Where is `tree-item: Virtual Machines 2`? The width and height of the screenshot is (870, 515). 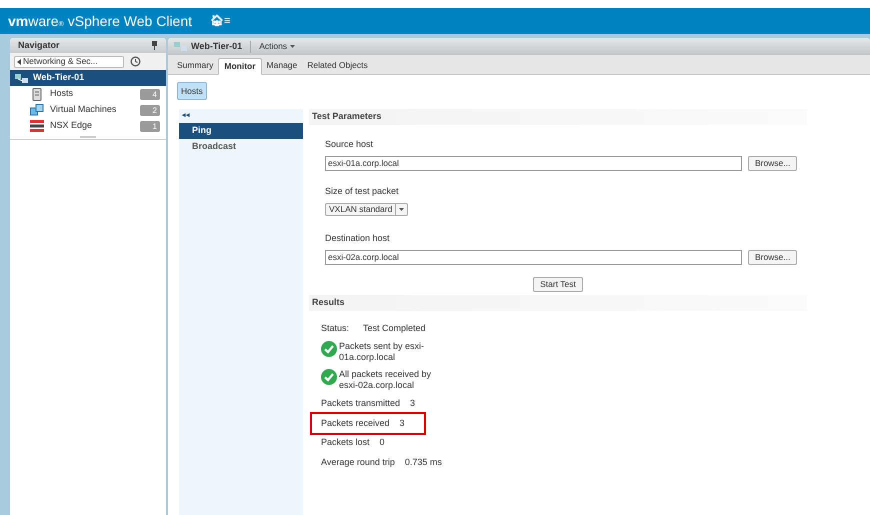
tree-item: Virtual Machines 2 is located at coordinates (88, 110).